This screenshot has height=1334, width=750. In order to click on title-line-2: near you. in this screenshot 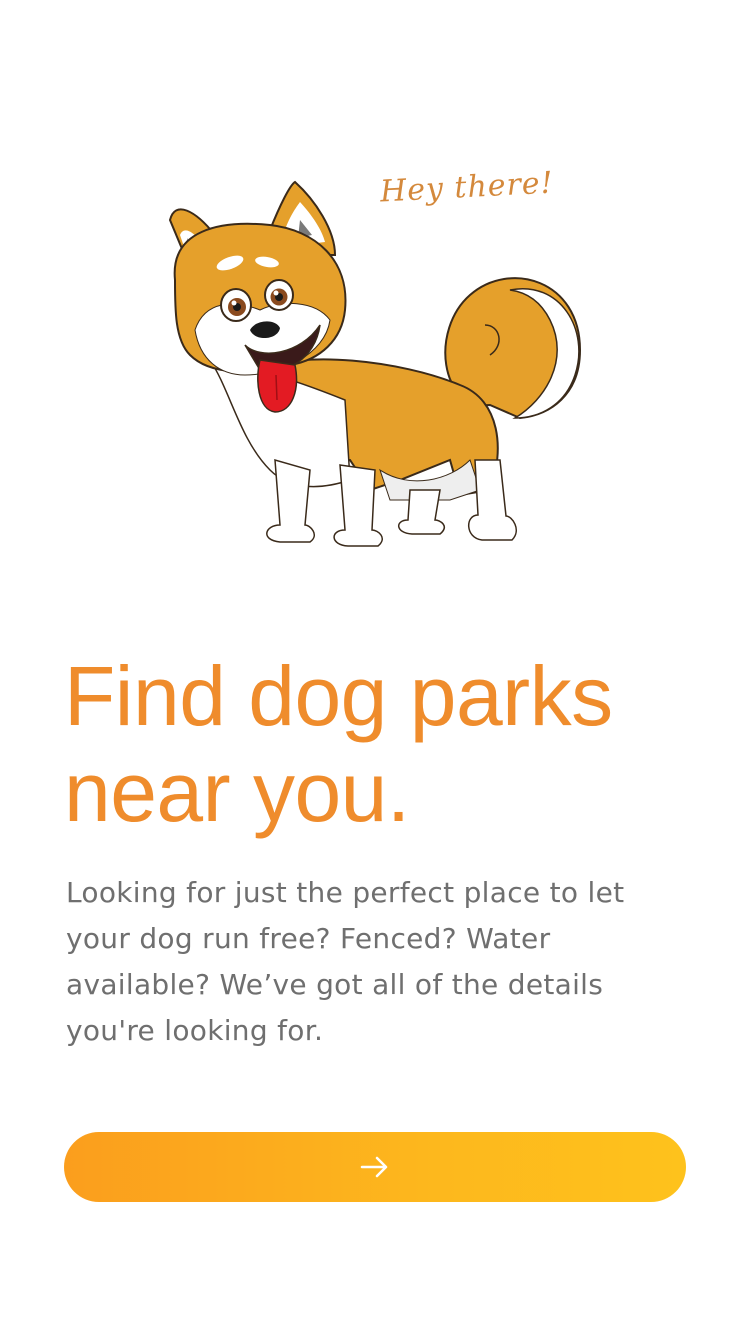, I will do `click(237, 792)`.